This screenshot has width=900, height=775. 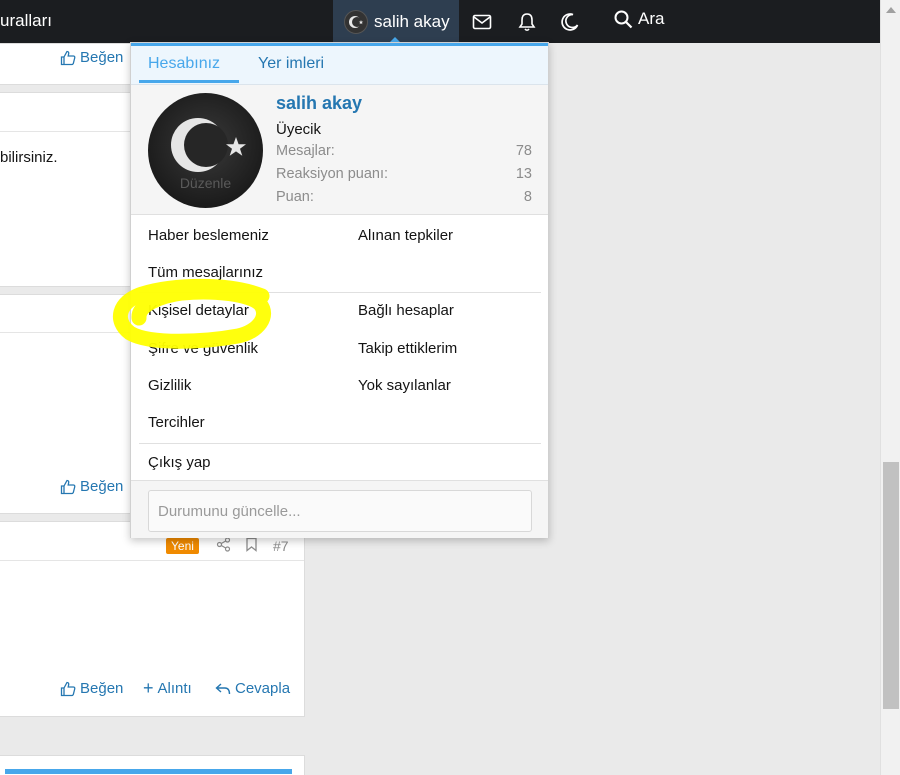 I want to click on page-scrollbar, so click(x=890, y=387).